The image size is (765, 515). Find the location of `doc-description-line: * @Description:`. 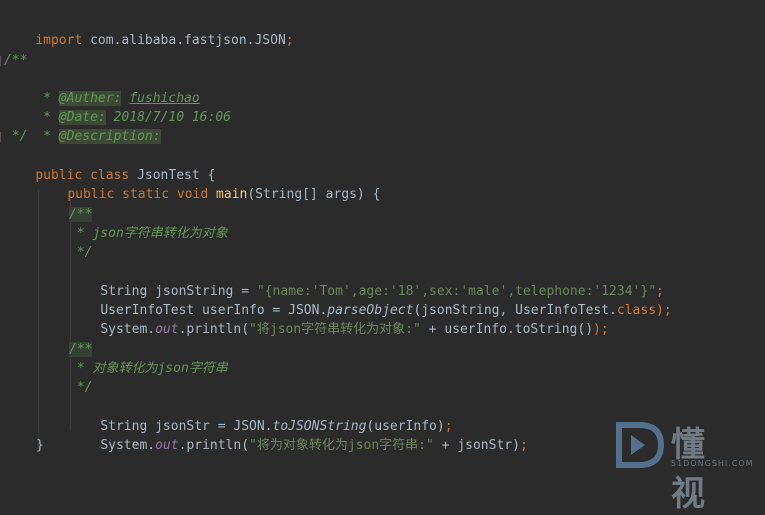

doc-description-line: * @Description: is located at coordinates (82, 126).